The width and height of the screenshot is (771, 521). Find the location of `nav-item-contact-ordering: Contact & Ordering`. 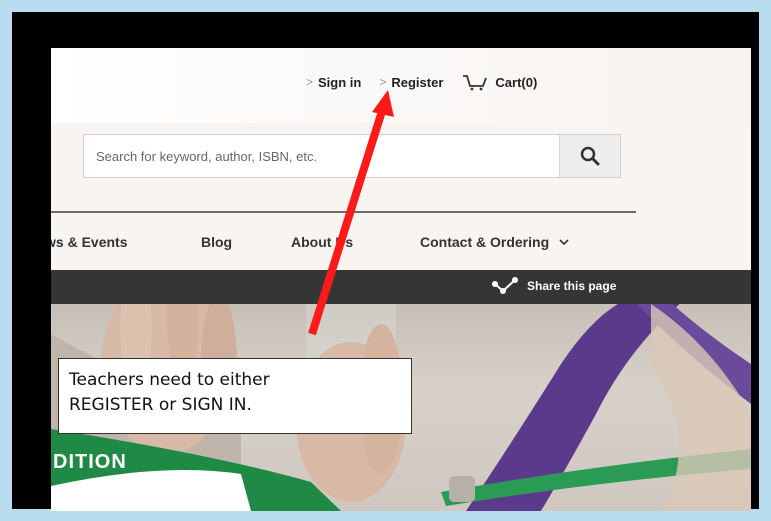

nav-item-contact-ordering: Contact & Ordering is located at coordinates (495, 242).